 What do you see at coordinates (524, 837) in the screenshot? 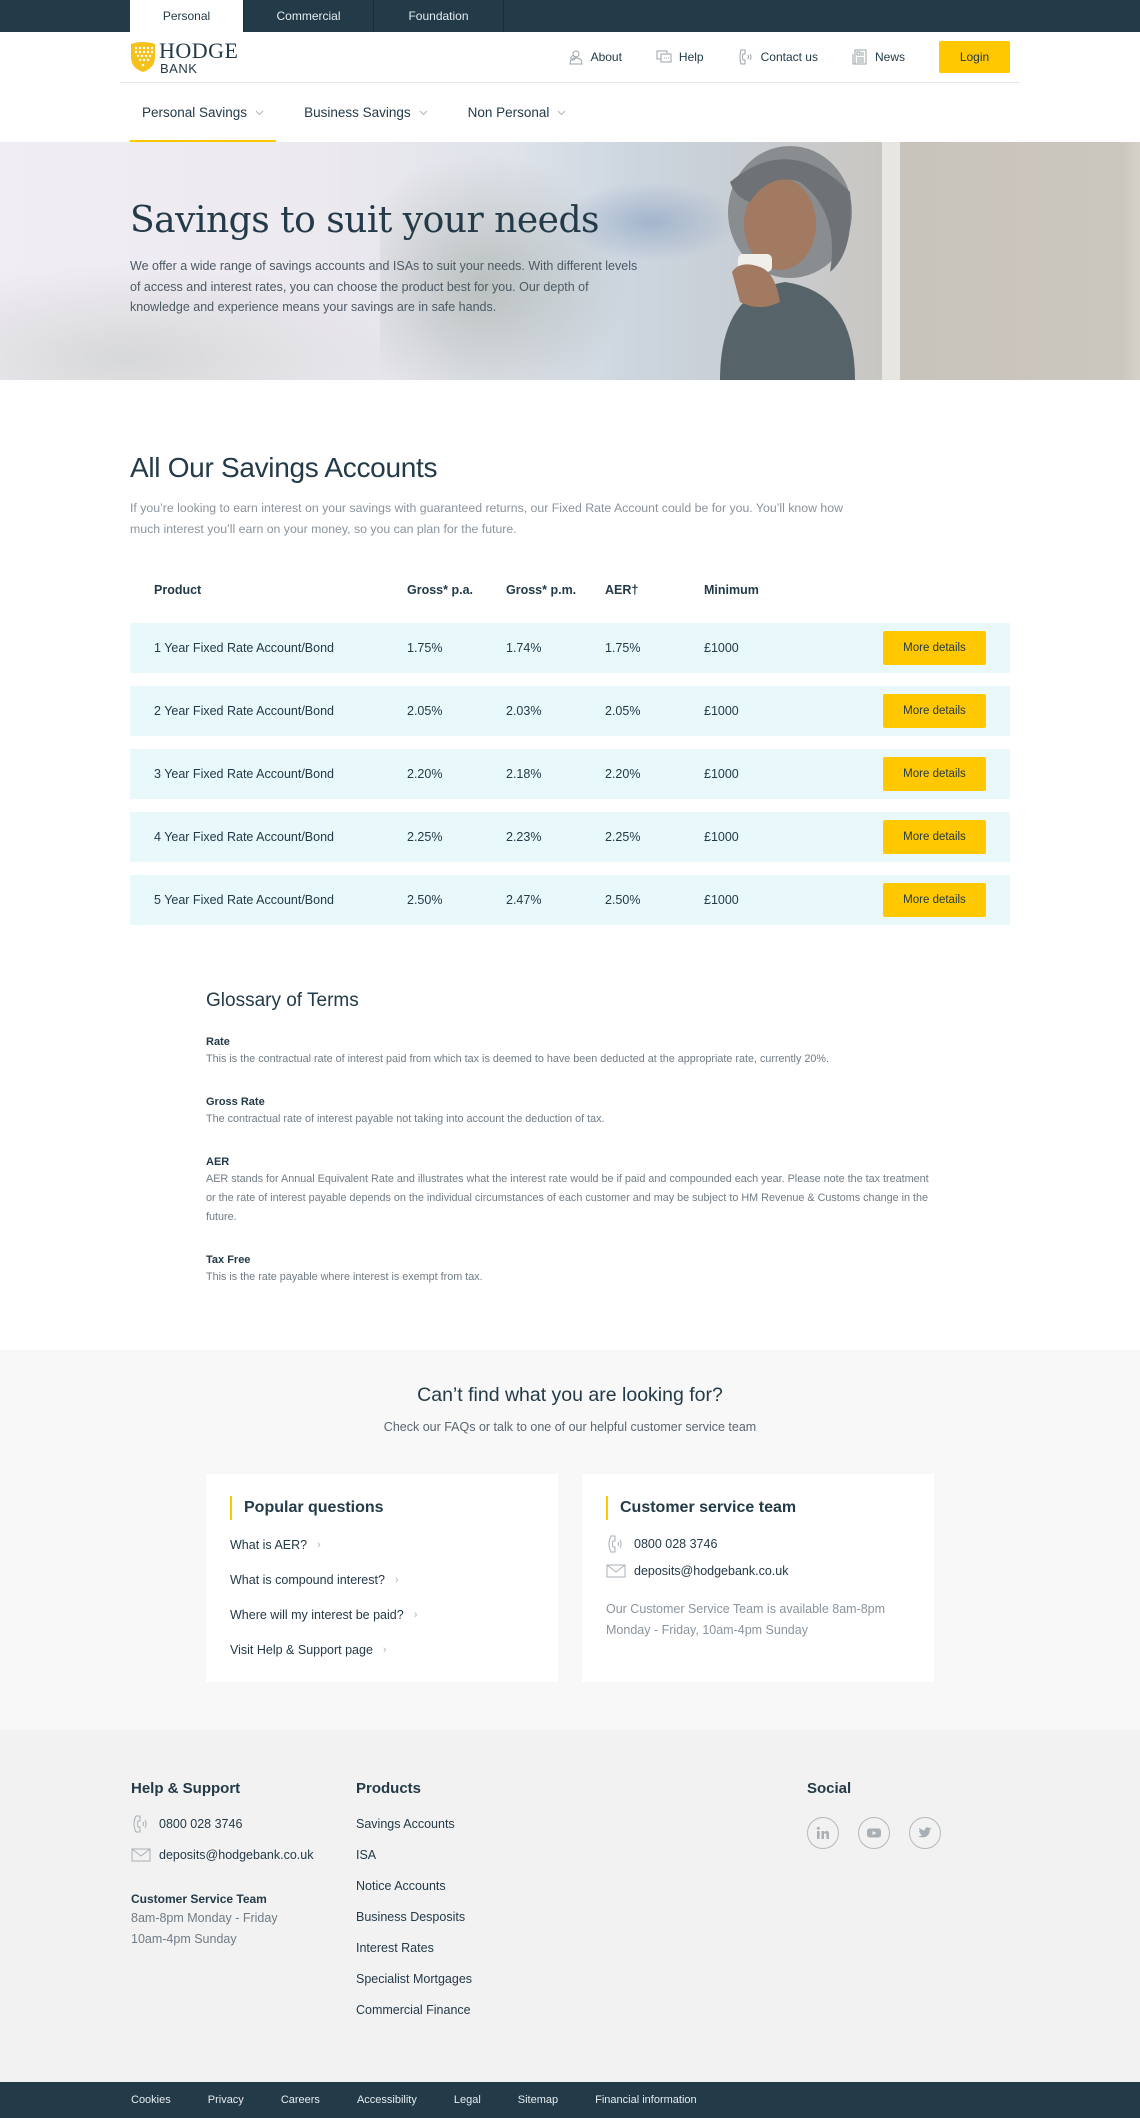
I see `cell-gross-pm: 2.23%` at bounding box center [524, 837].